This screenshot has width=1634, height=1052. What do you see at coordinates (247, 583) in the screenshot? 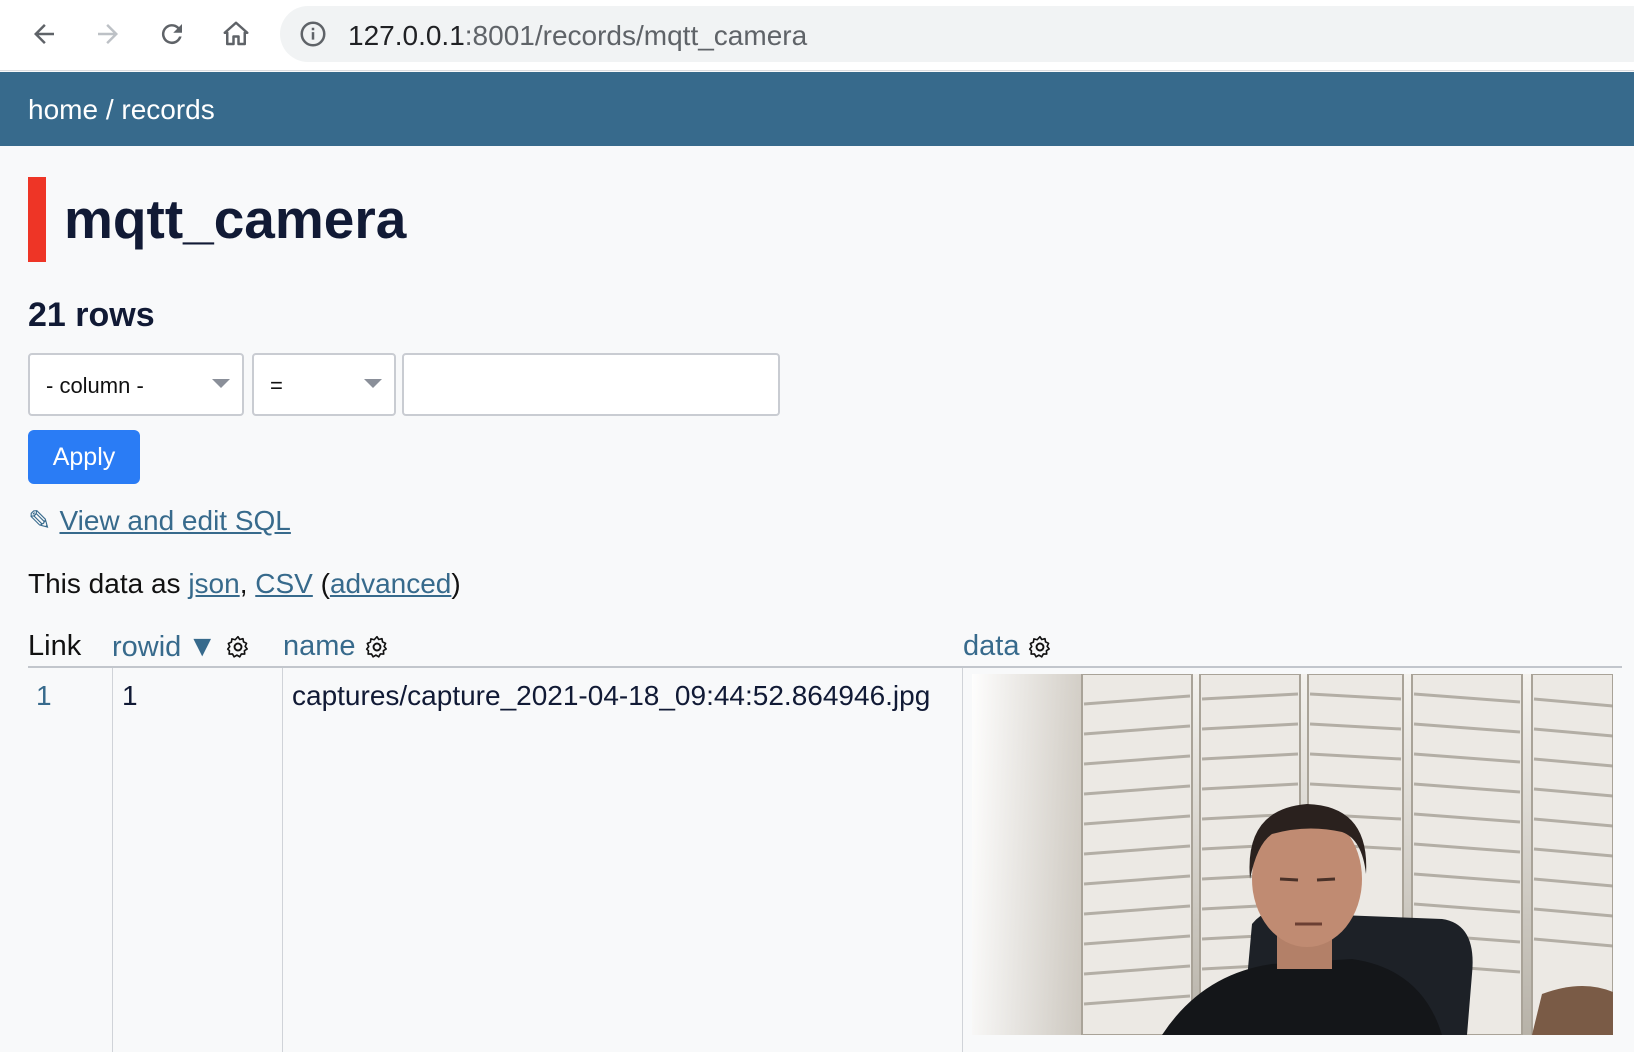
I see `export-comma: ,` at bounding box center [247, 583].